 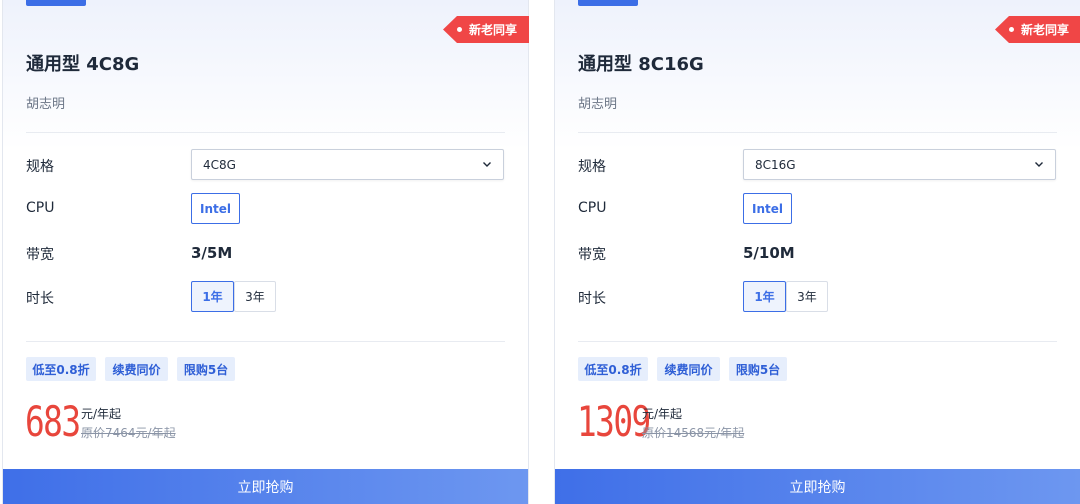 I want to click on original-price: 原价7464元/年起, so click(x=128, y=433).